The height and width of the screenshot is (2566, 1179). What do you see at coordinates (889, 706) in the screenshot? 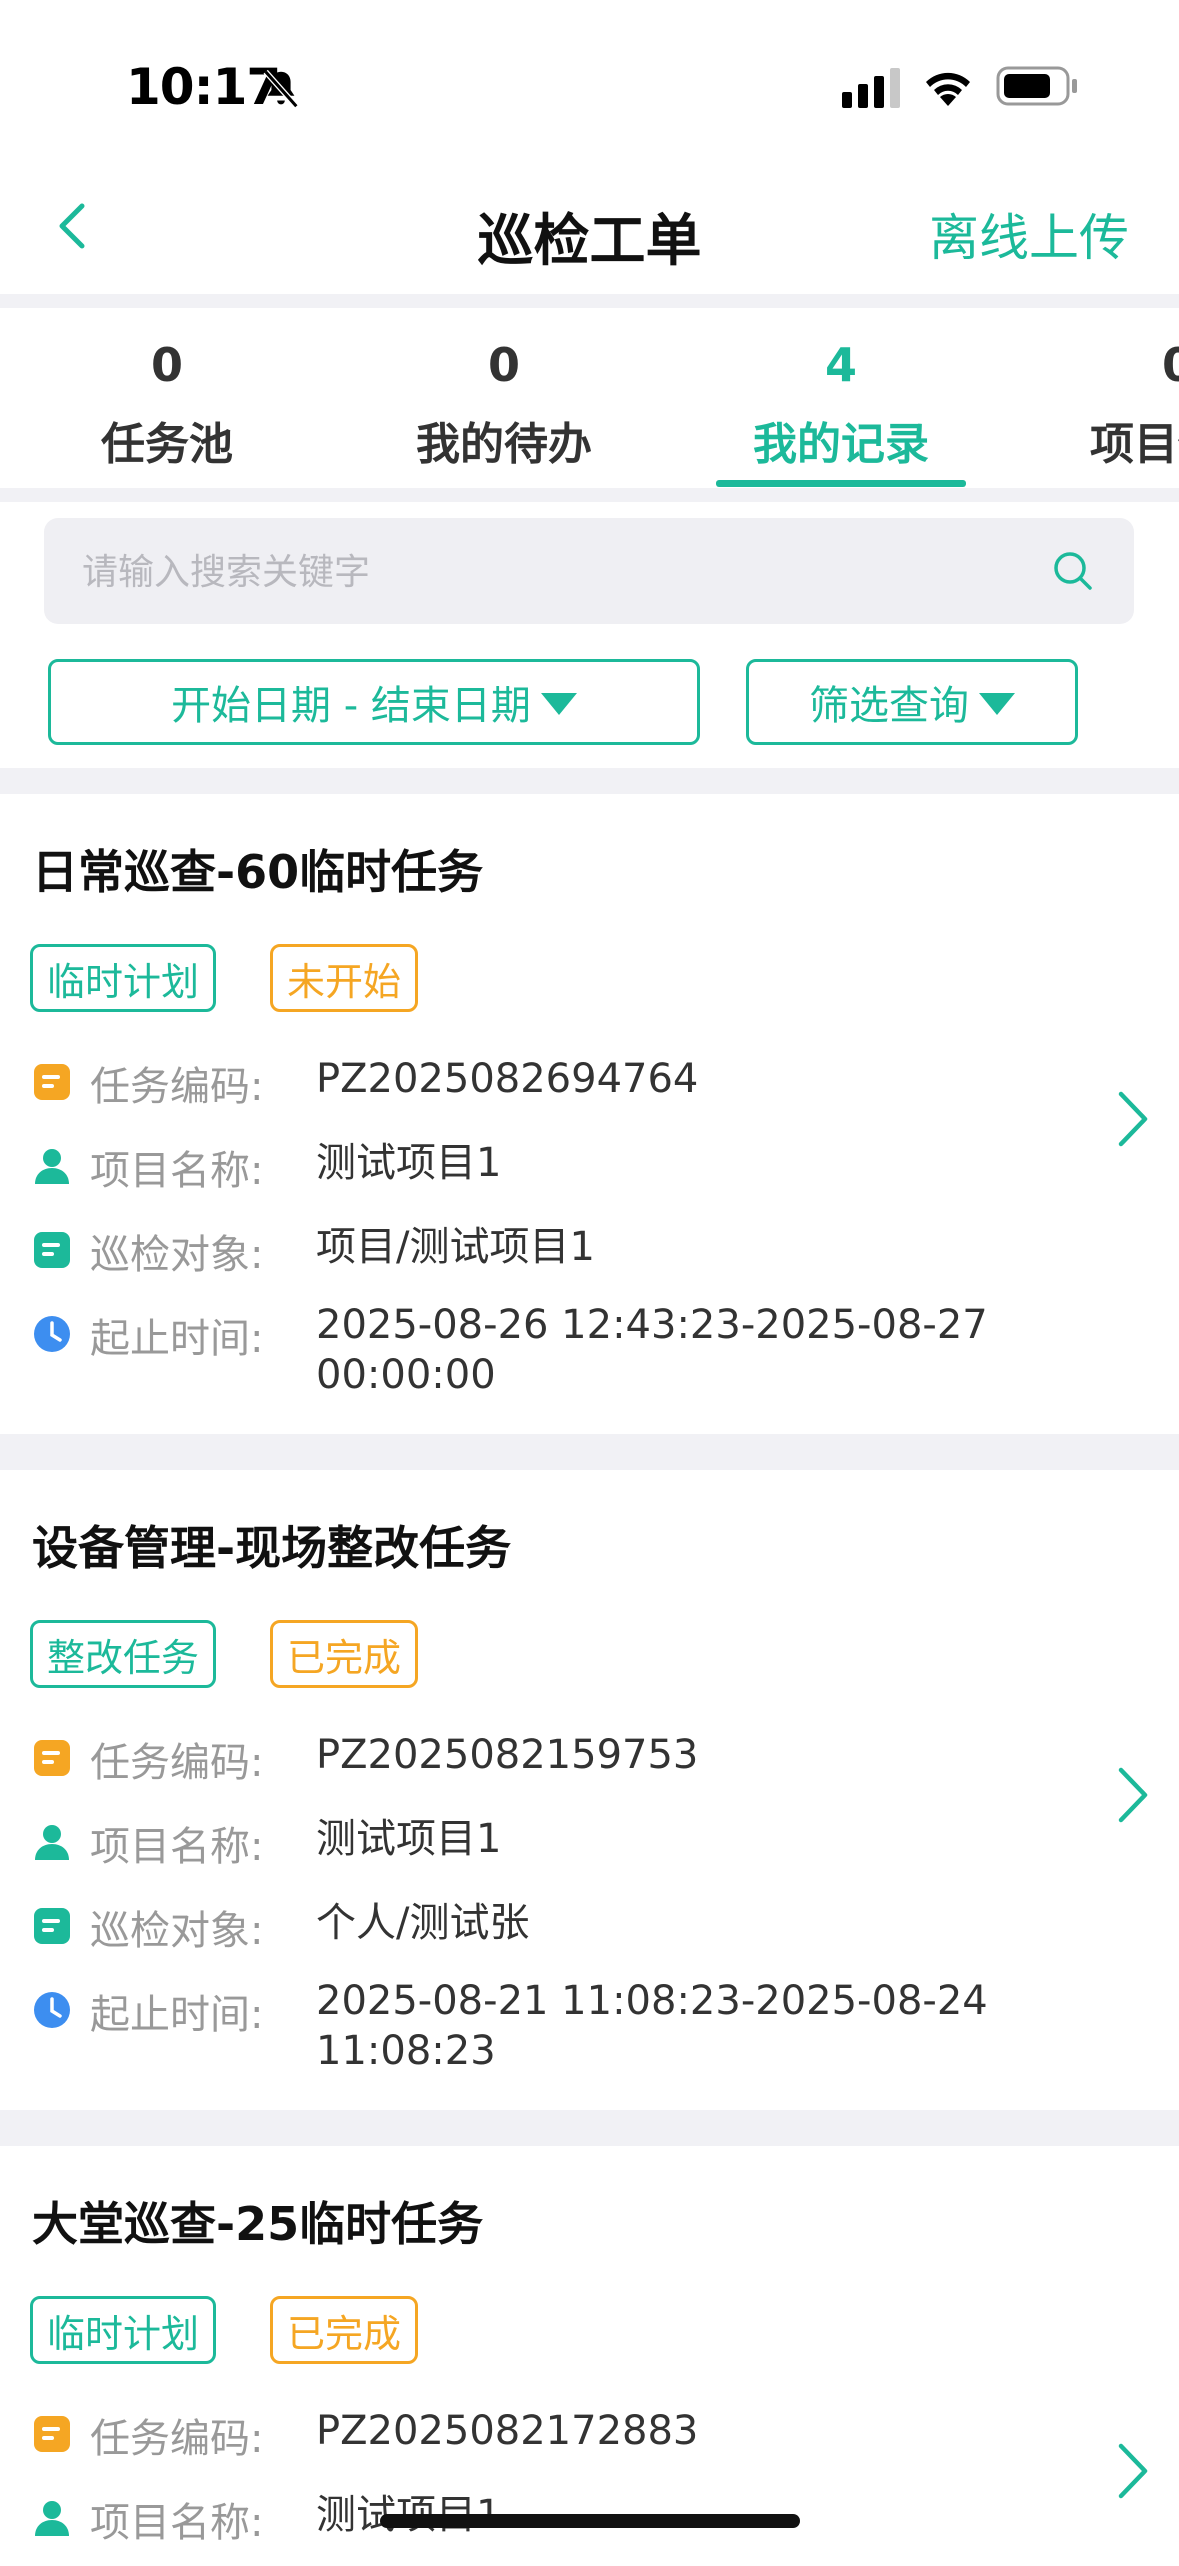
I see `filter-query-label: 筛选查询` at bounding box center [889, 706].